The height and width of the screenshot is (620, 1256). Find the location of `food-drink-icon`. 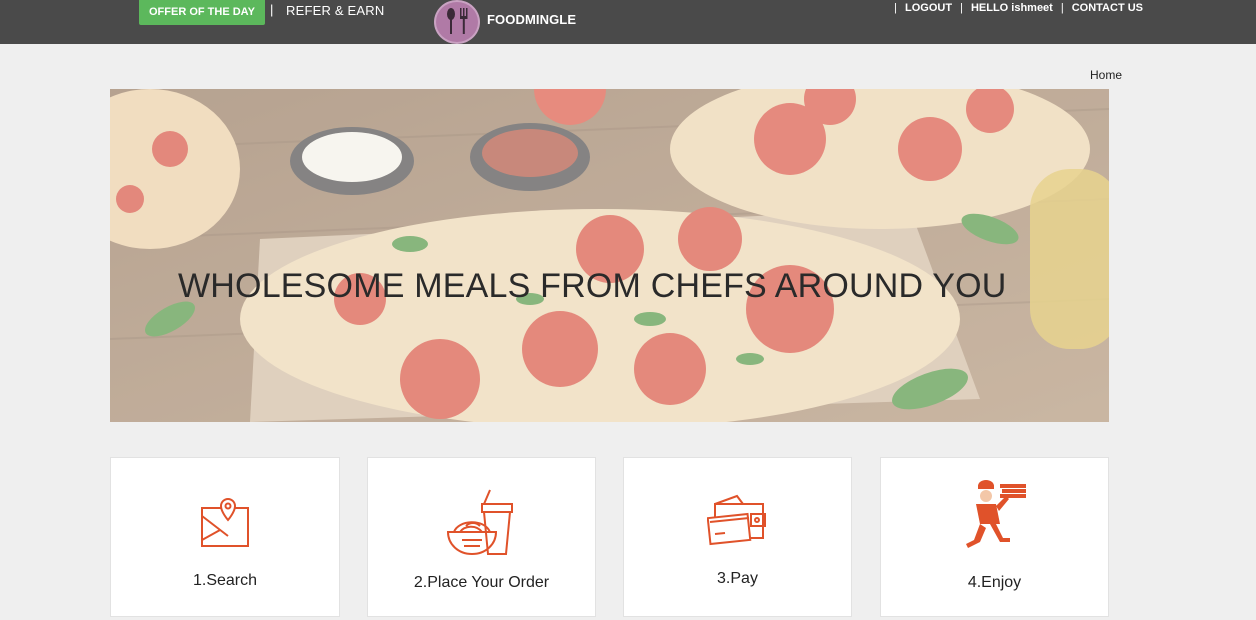

food-drink-icon is located at coordinates (482, 525).